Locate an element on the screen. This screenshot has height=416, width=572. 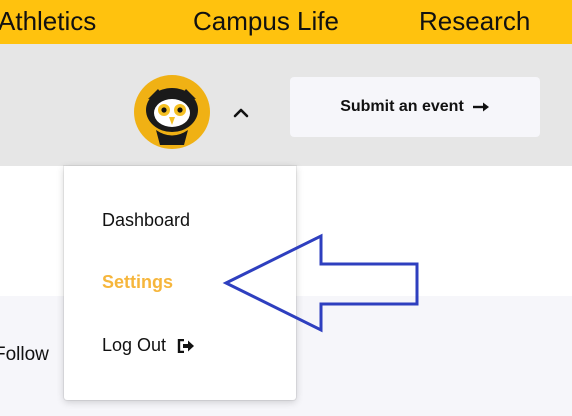
top-navigation: Athletics Campus Life Research is located at coordinates (286, 22).